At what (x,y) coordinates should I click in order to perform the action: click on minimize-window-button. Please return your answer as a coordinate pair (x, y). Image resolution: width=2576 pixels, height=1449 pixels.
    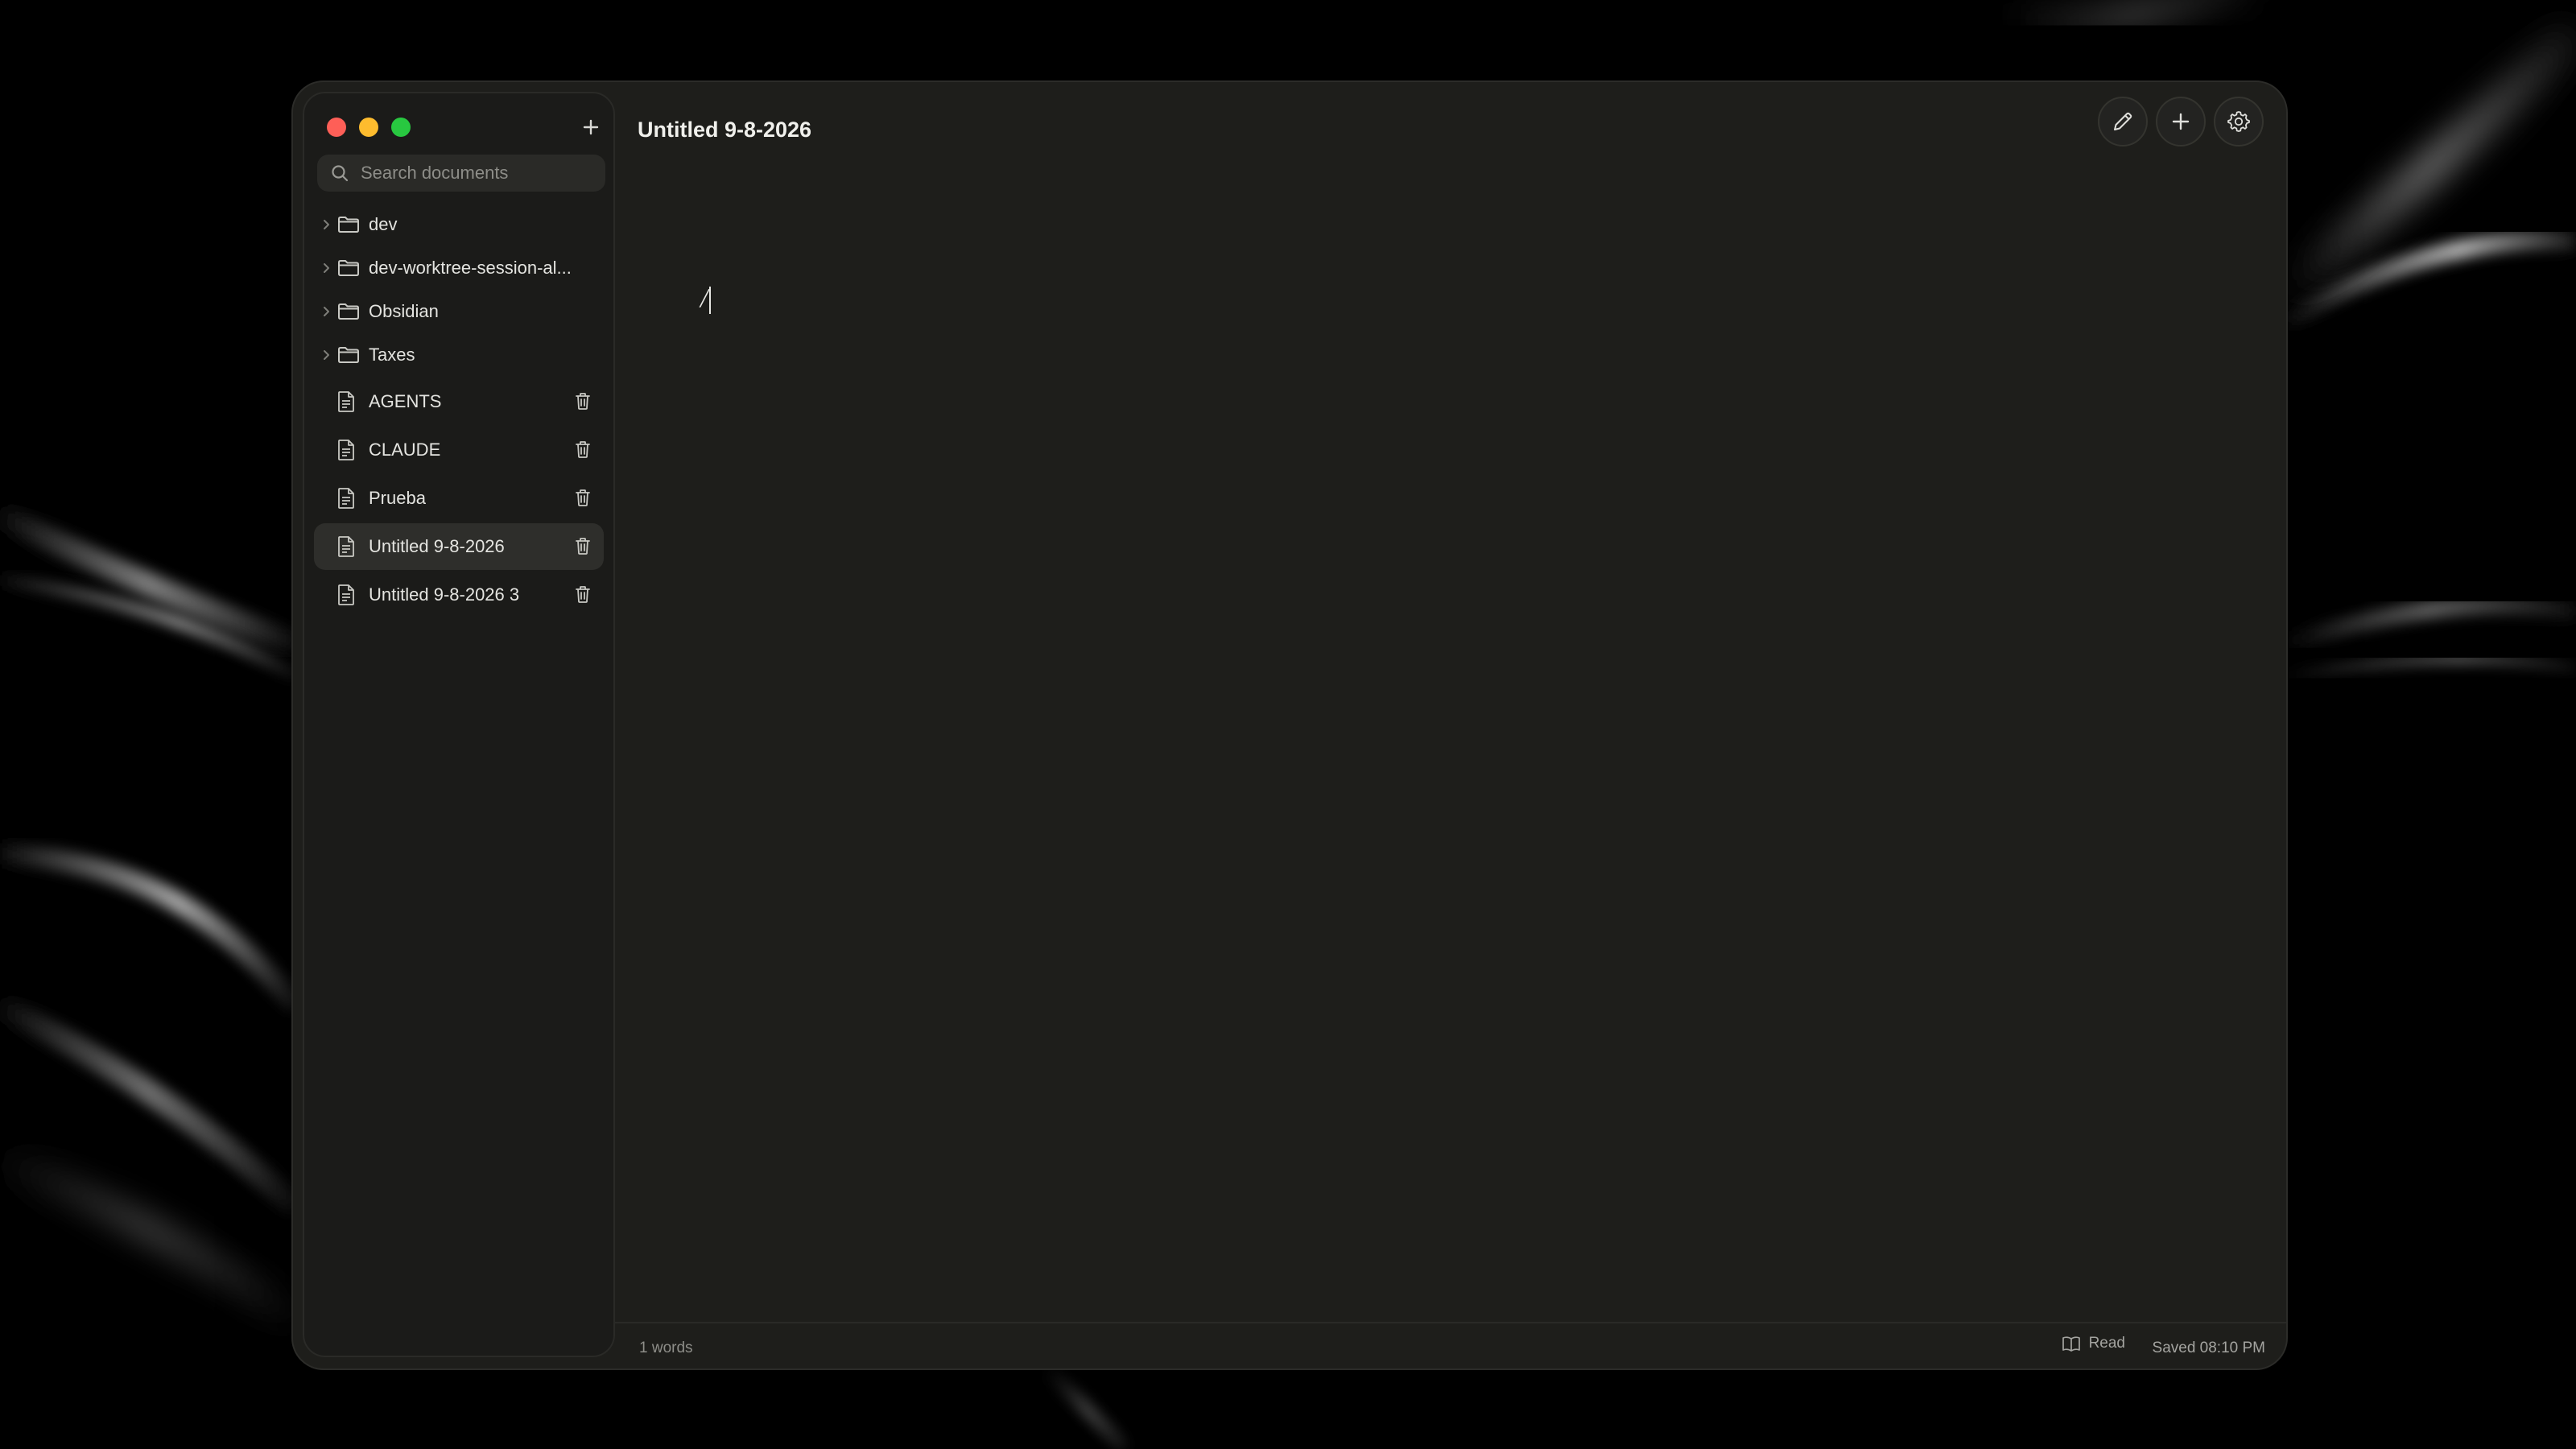
    Looking at the image, I should click on (368, 127).